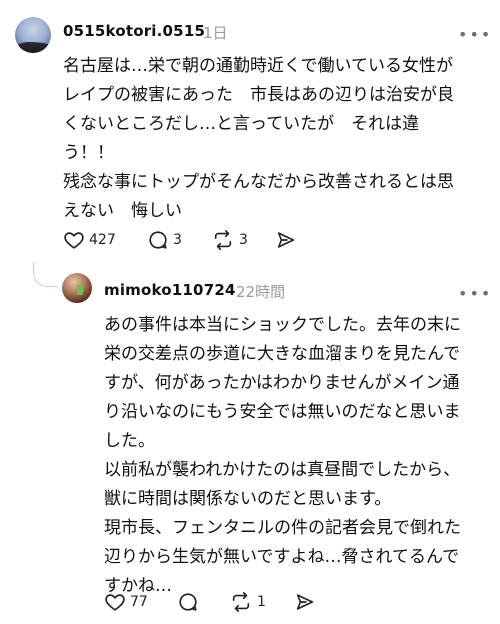  I want to click on comment-line: レイプの被害にあった 市長はあの辺りは治安が良, so click(258, 95).